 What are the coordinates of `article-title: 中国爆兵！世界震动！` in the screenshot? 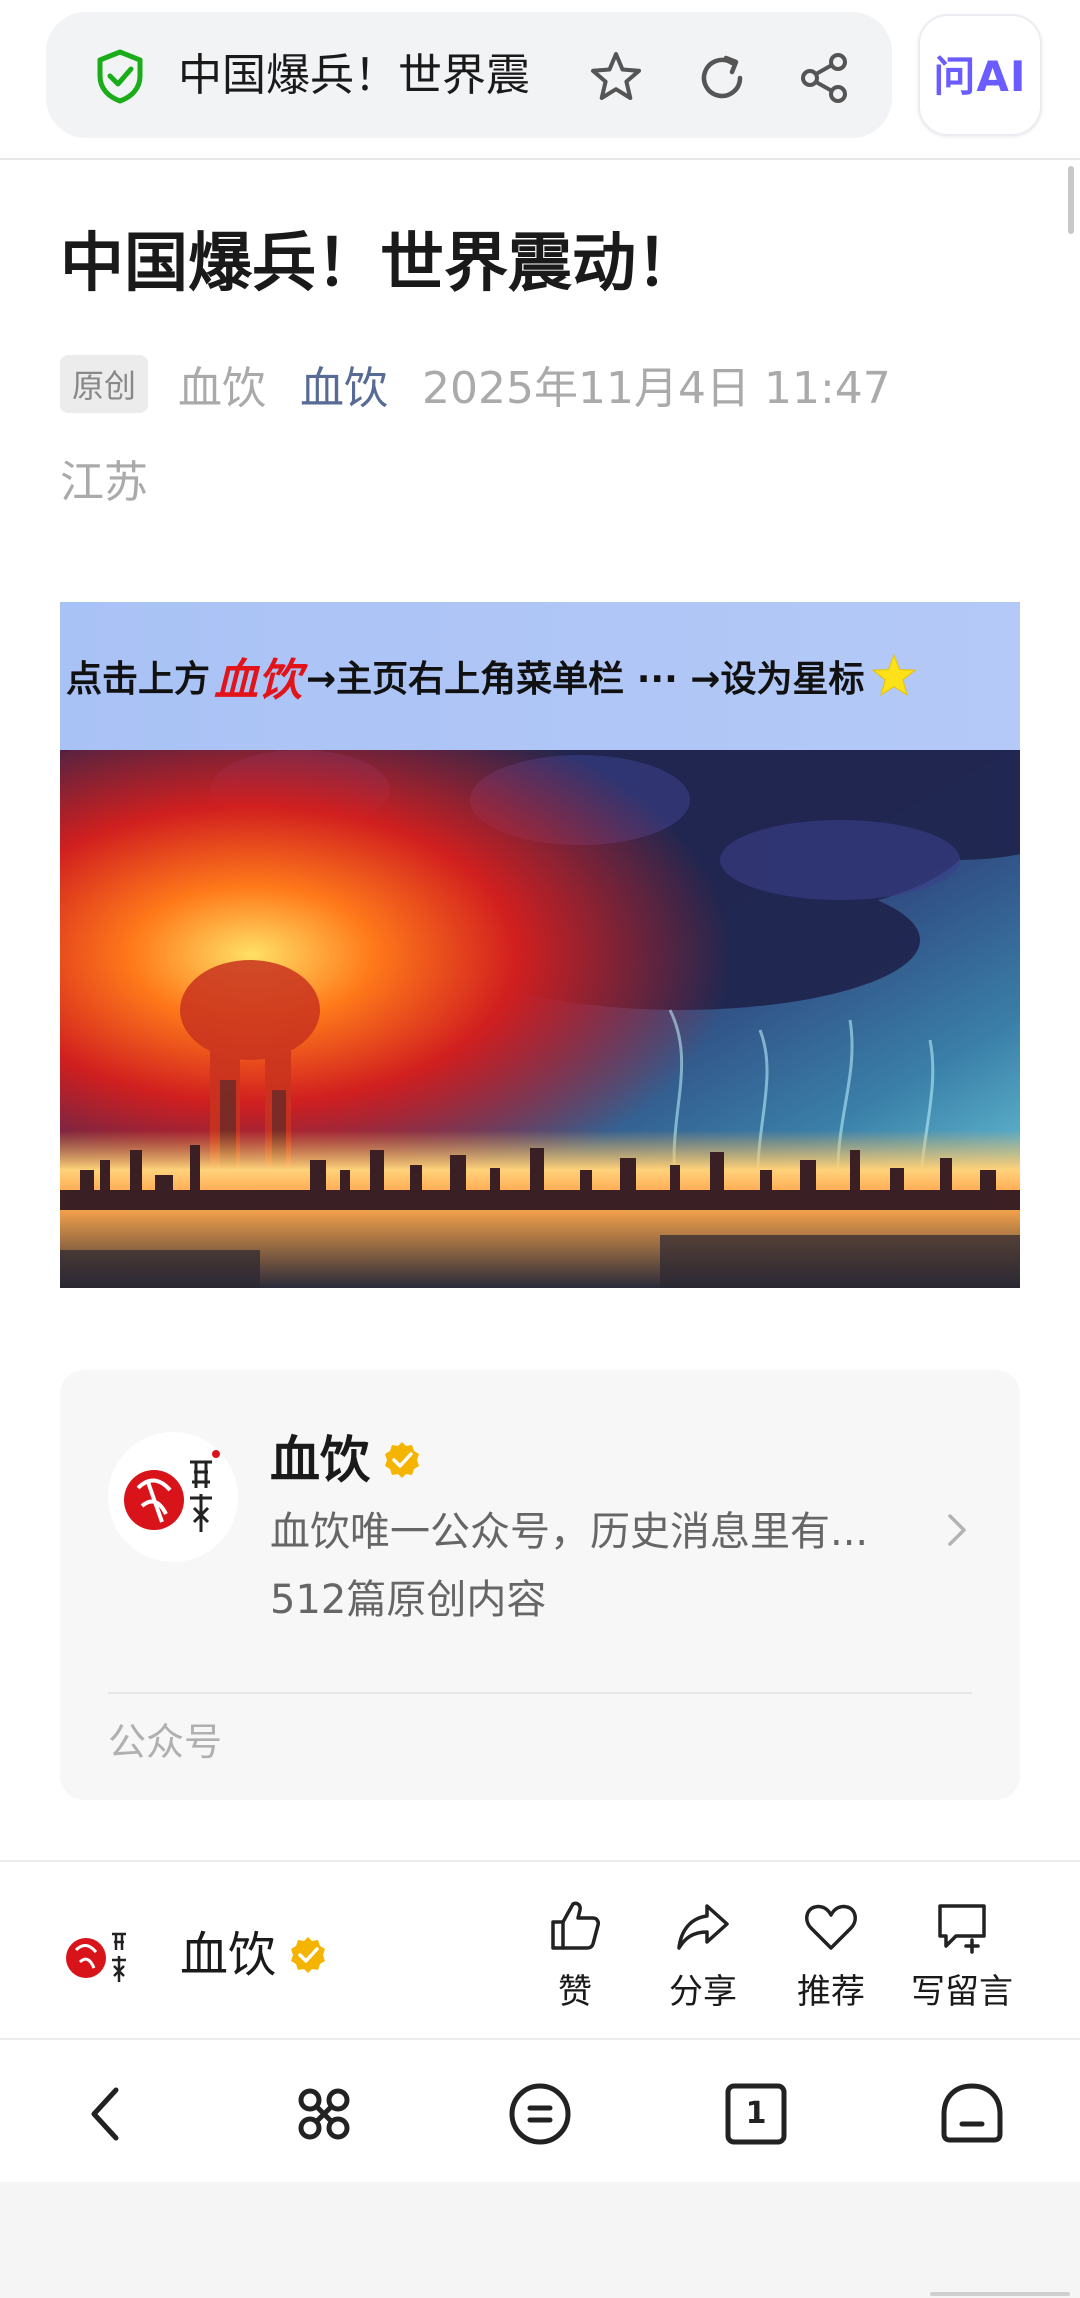 It's located at (380, 264).